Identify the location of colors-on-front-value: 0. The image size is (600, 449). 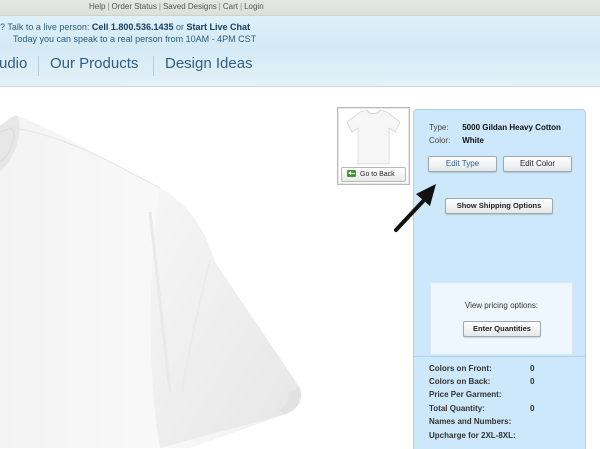
(532, 368).